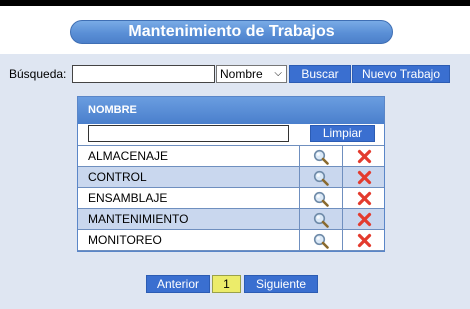  What do you see at coordinates (231, 240) in the screenshot?
I see `table-row: MONITOREO` at bounding box center [231, 240].